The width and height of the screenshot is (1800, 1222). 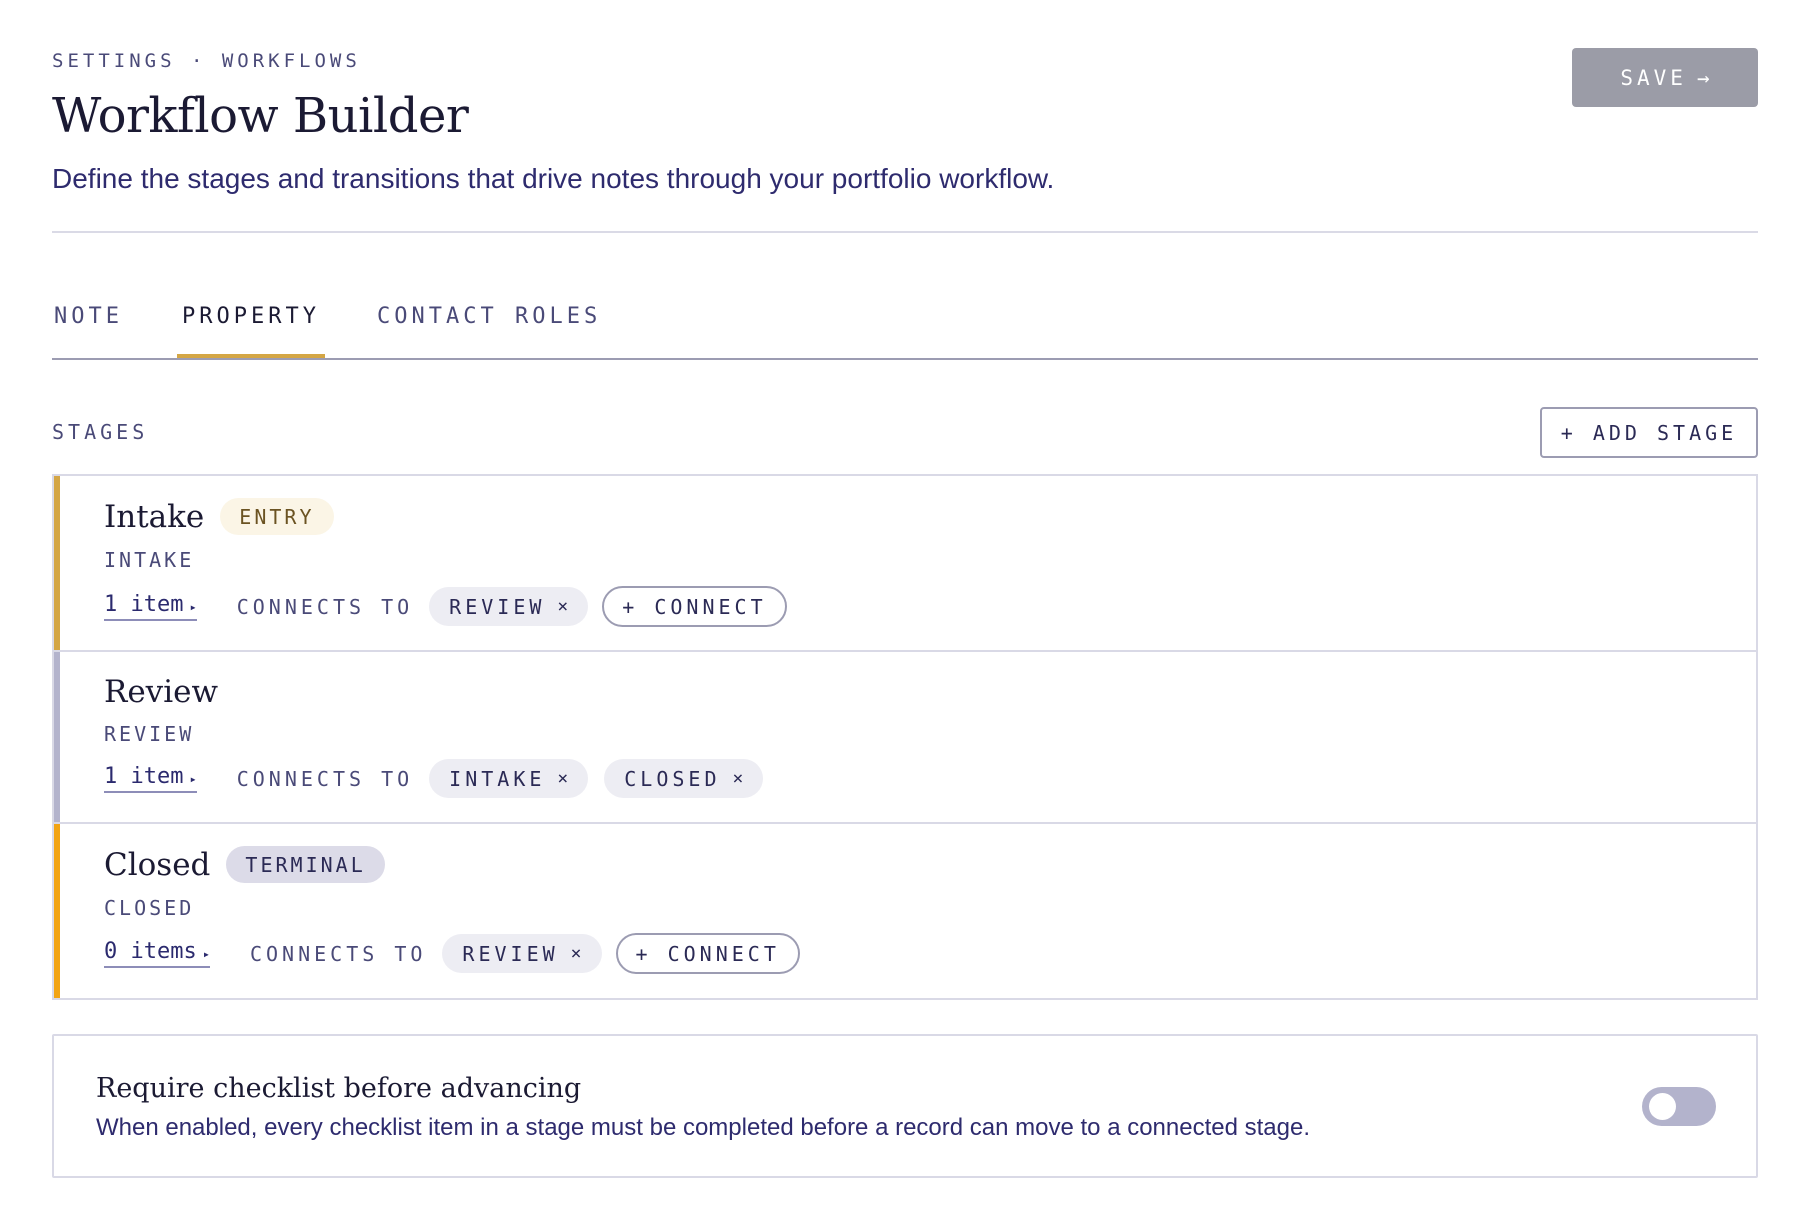 What do you see at coordinates (339, 1088) in the screenshot?
I see `setting-title: Require checklist before advancing` at bounding box center [339, 1088].